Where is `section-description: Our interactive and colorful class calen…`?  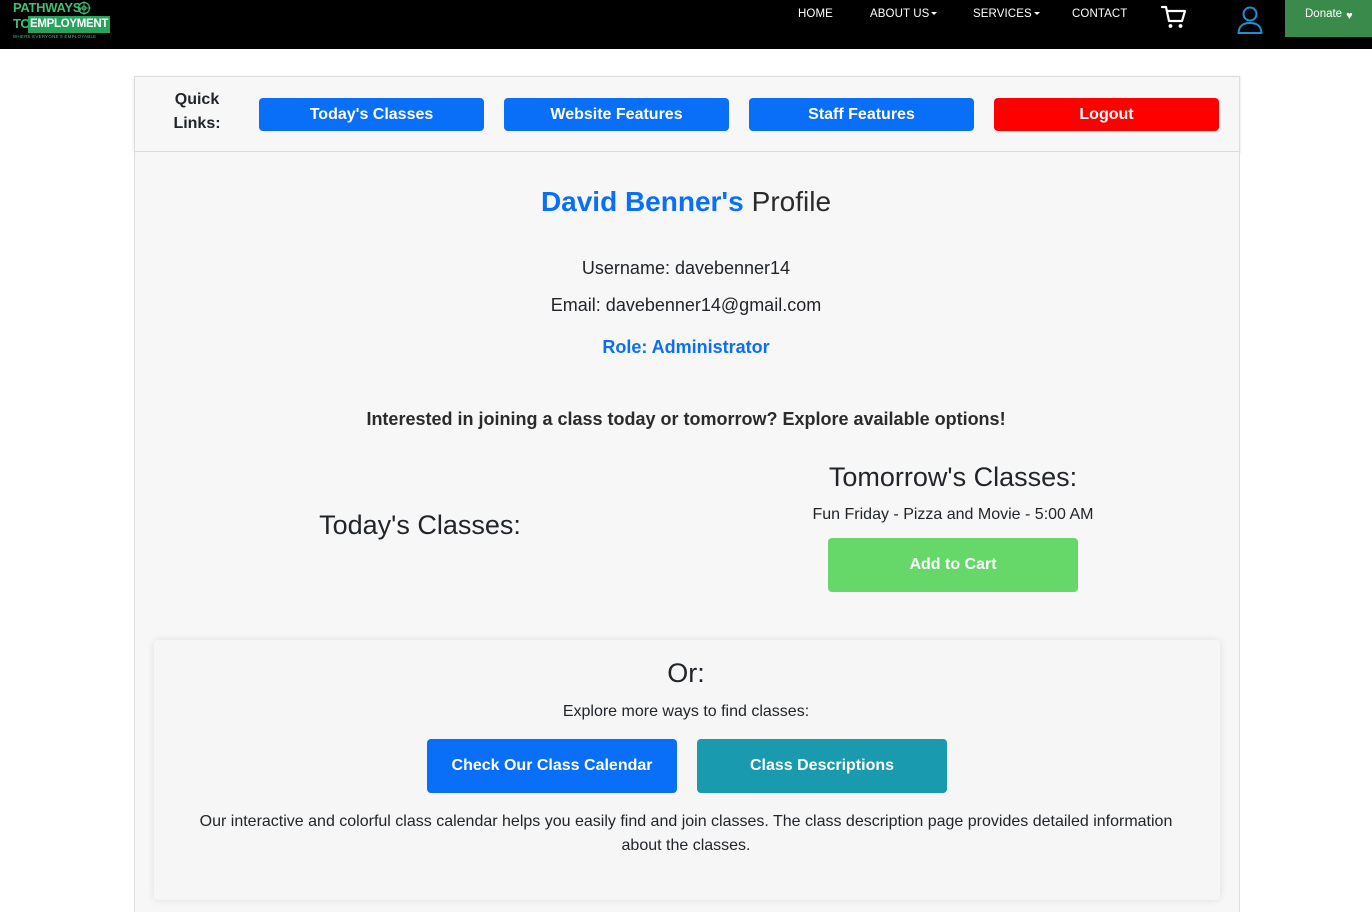 section-description: Our interactive and colorful class calen… is located at coordinates (686, 833).